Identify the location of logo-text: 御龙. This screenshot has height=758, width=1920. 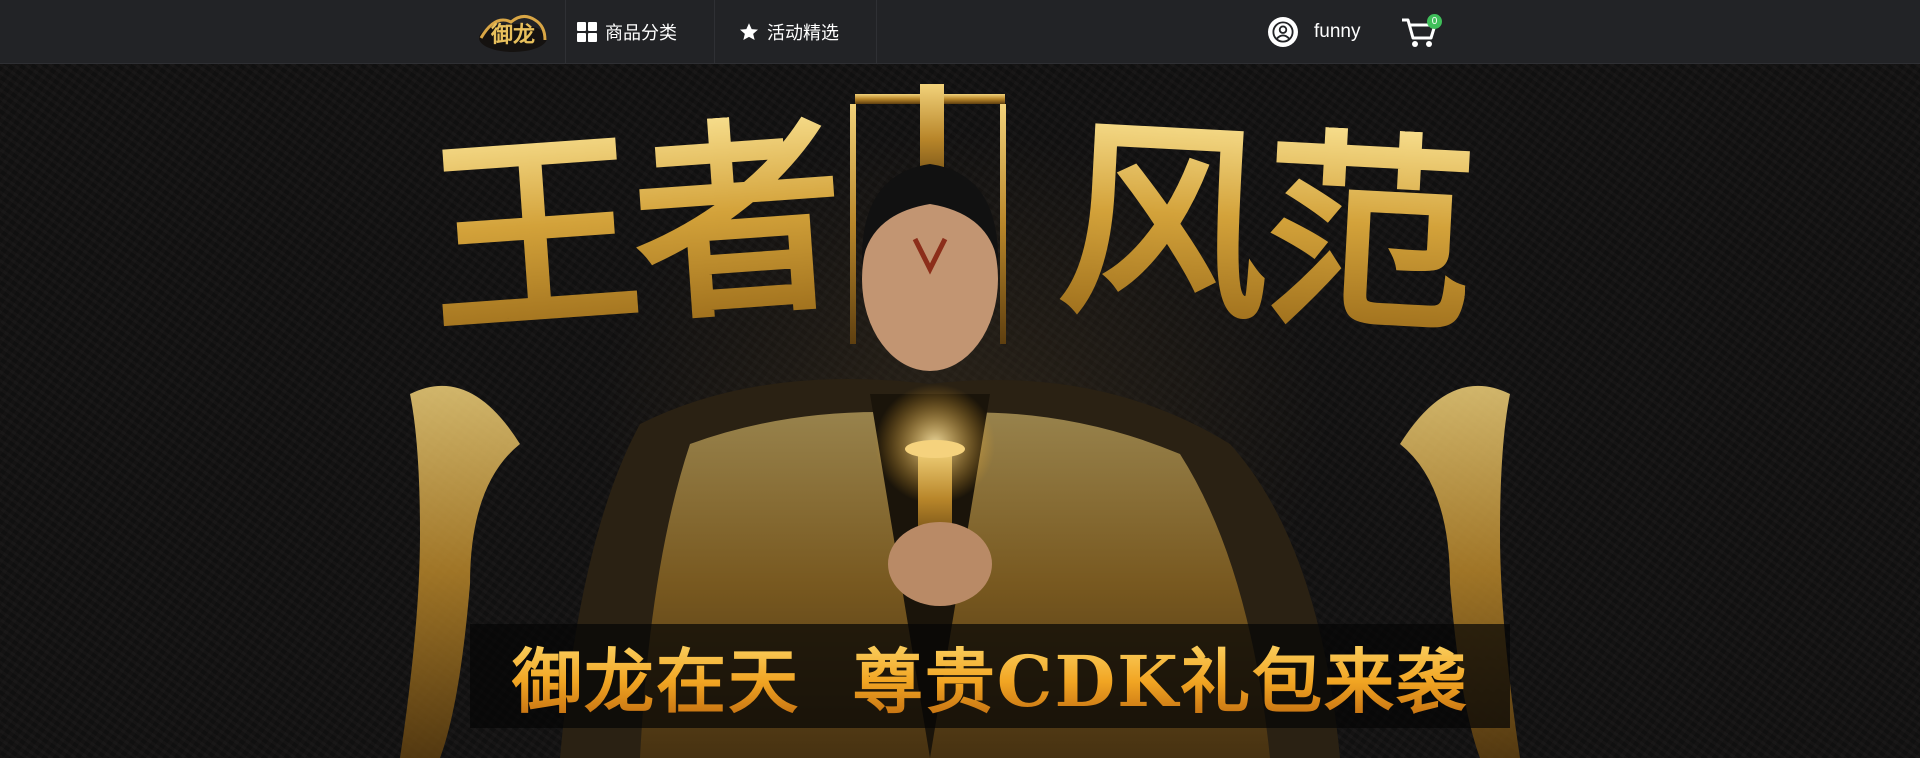
(512, 35).